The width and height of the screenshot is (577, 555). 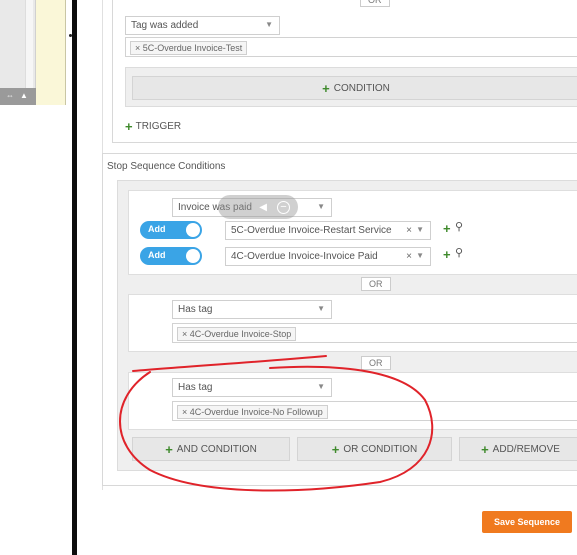 What do you see at coordinates (527, 522) in the screenshot?
I see `save-sequence-button: Save Sequence` at bounding box center [527, 522].